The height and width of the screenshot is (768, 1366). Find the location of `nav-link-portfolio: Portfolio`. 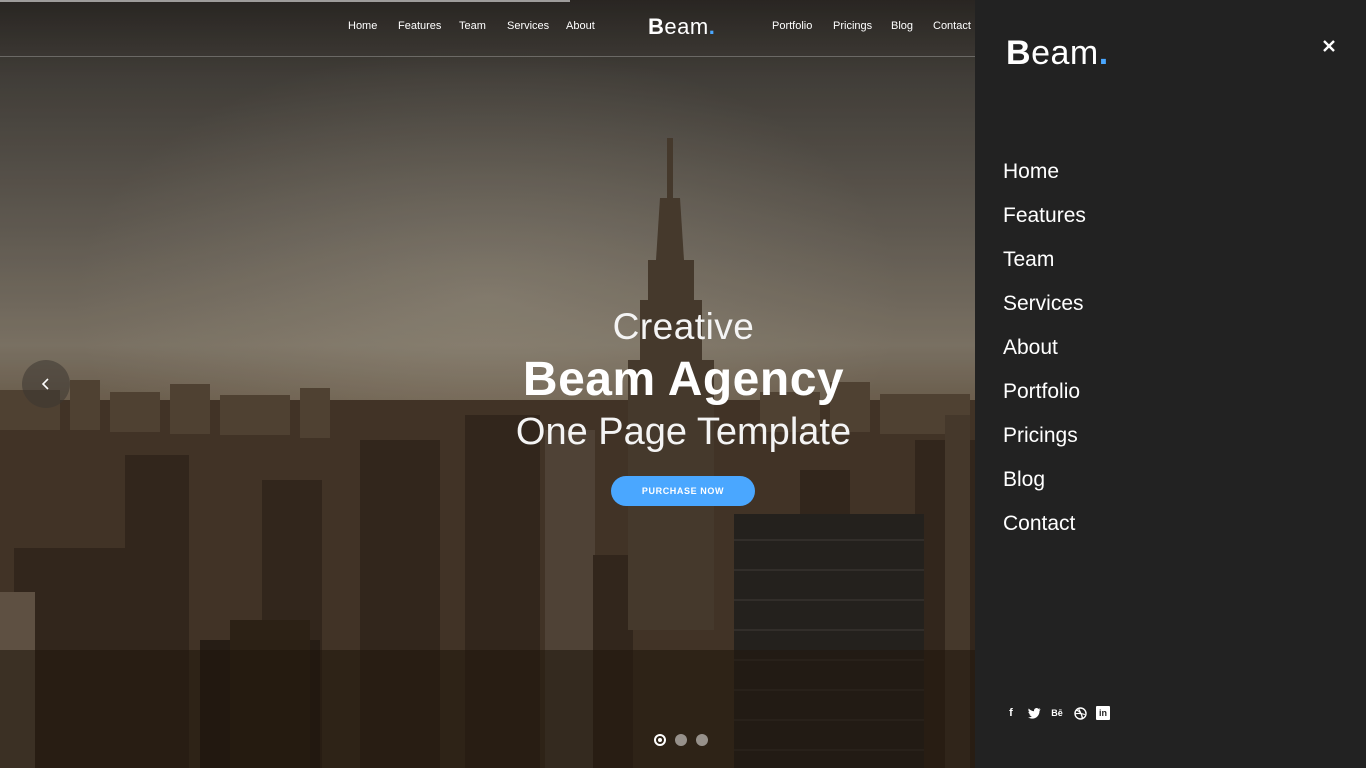

nav-link-portfolio: Portfolio is located at coordinates (792, 26).